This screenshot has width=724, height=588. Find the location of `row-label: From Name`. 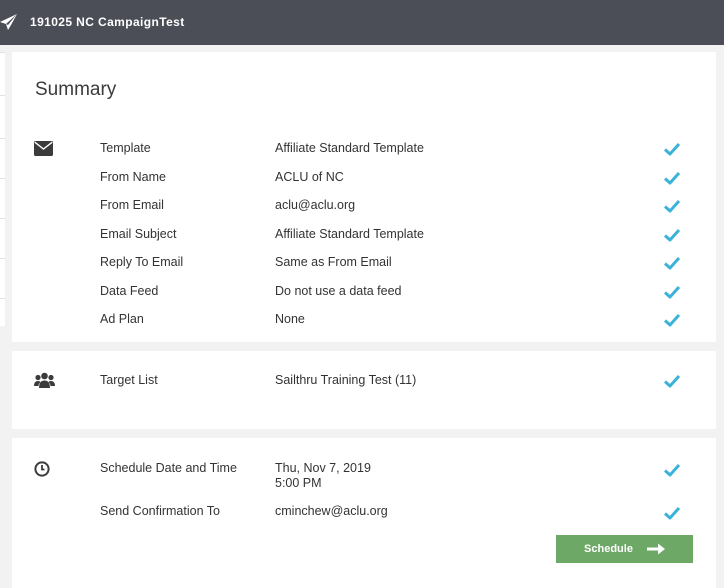

row-label: From Name is located at coordinates (133, 177).